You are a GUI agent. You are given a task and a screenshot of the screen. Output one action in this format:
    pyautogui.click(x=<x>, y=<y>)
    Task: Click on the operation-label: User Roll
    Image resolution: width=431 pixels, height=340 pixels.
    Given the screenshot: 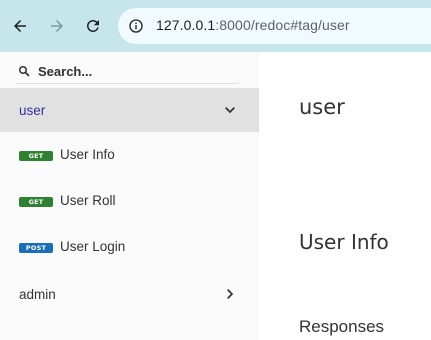 What is the action you would take?
    pyautogui.click(x=88, y=200)
    